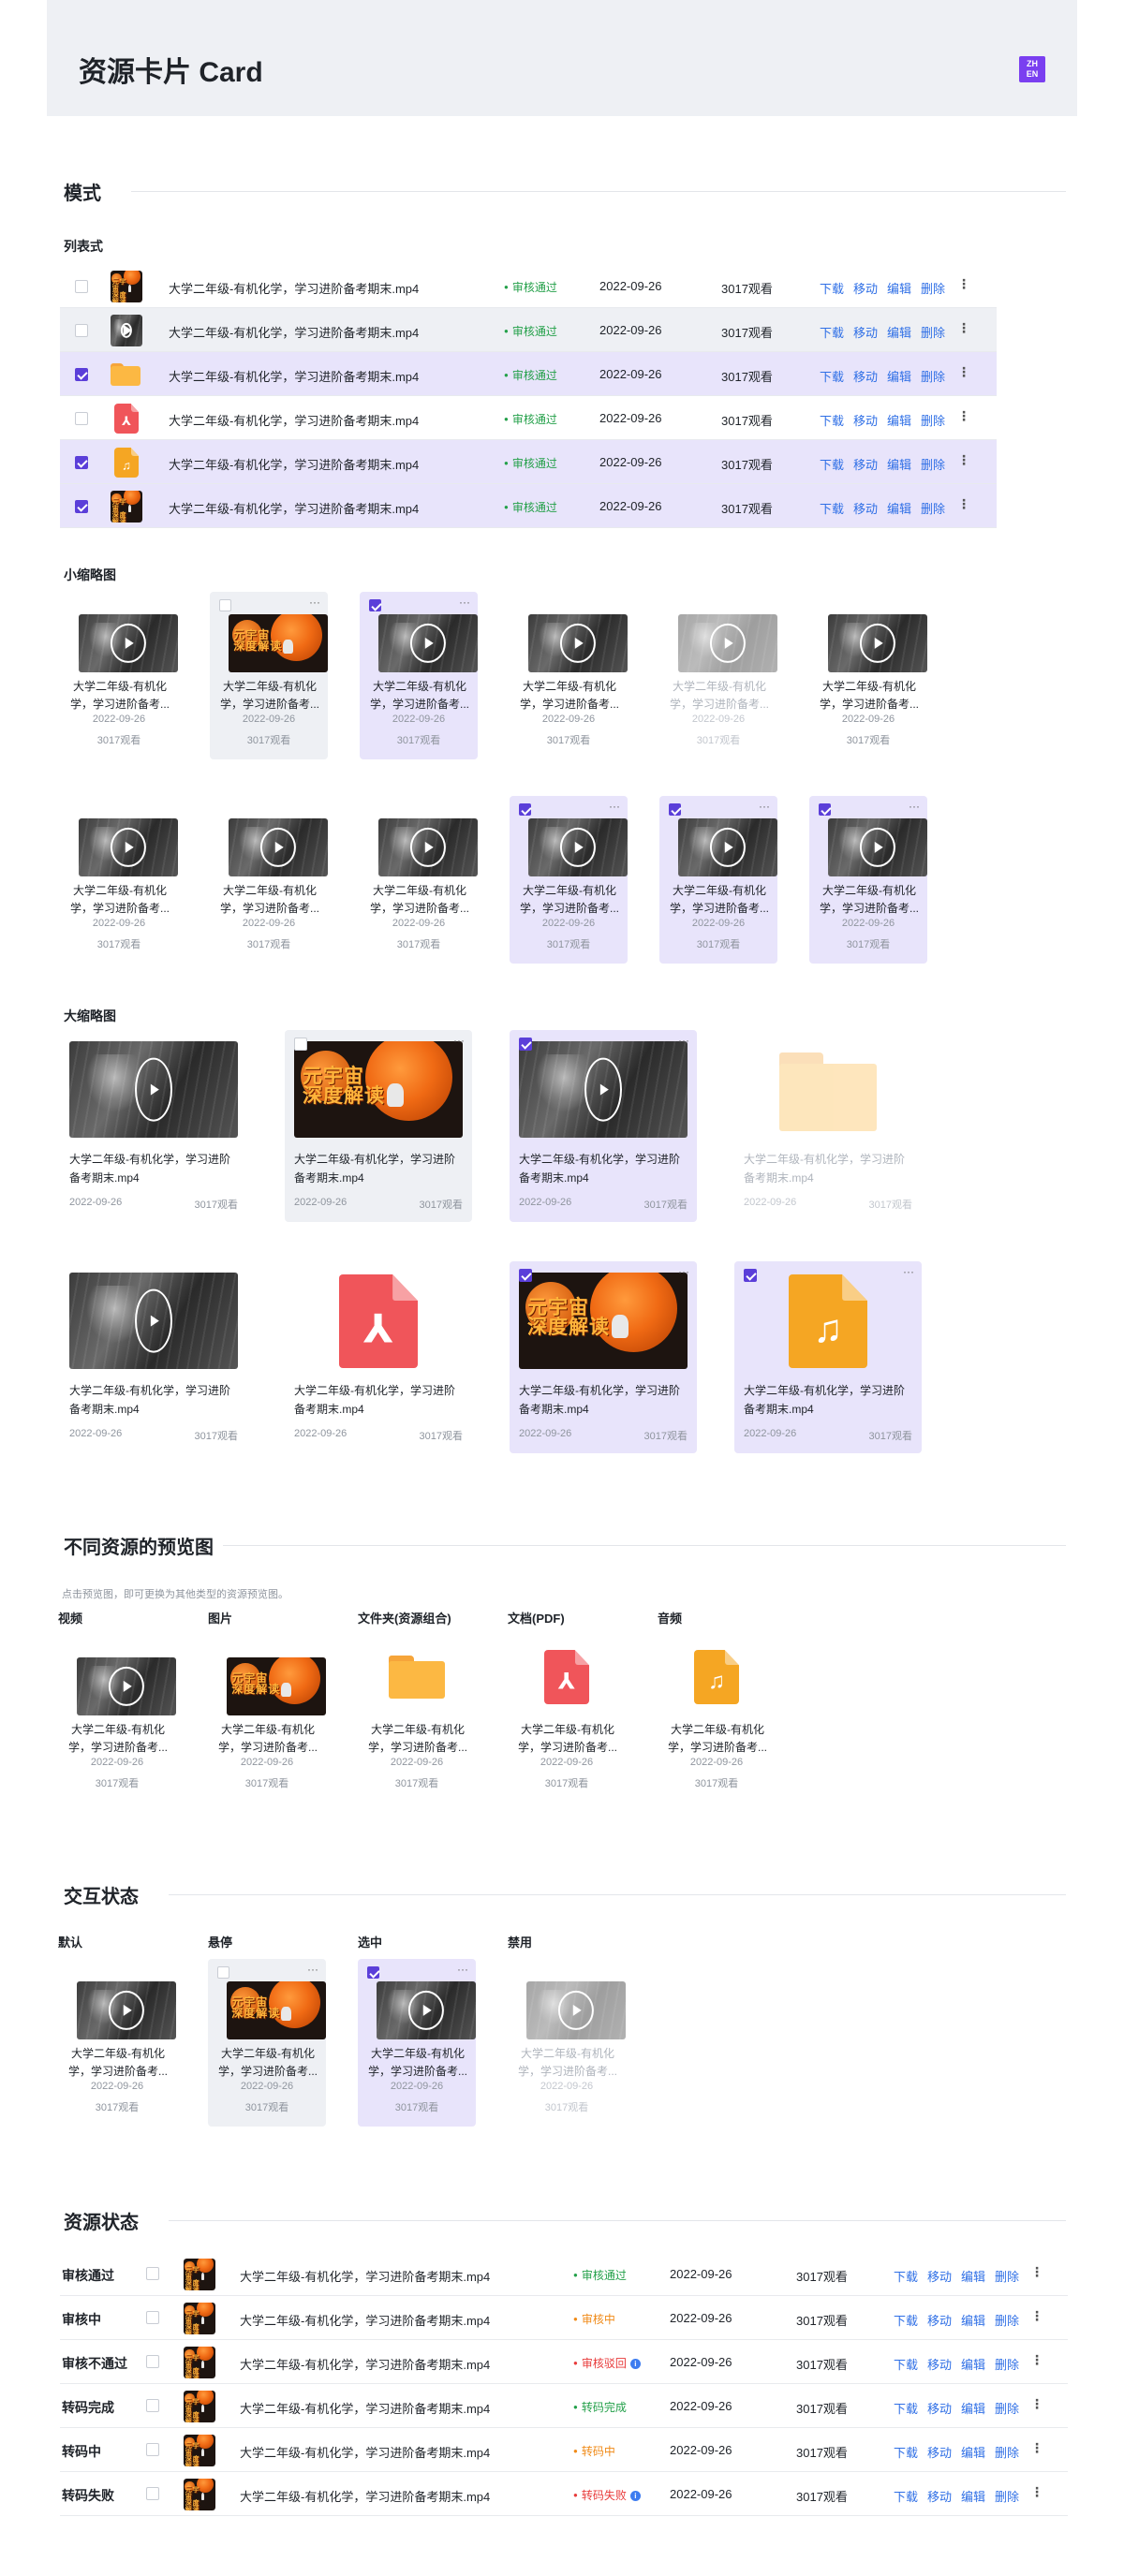 This screenshot has height=2576, width=1124. What do you see at coordinates (1032, 69) in the screenshot?
I see `language-switch-button: ZH EN` at bounding box center [1032, 69].